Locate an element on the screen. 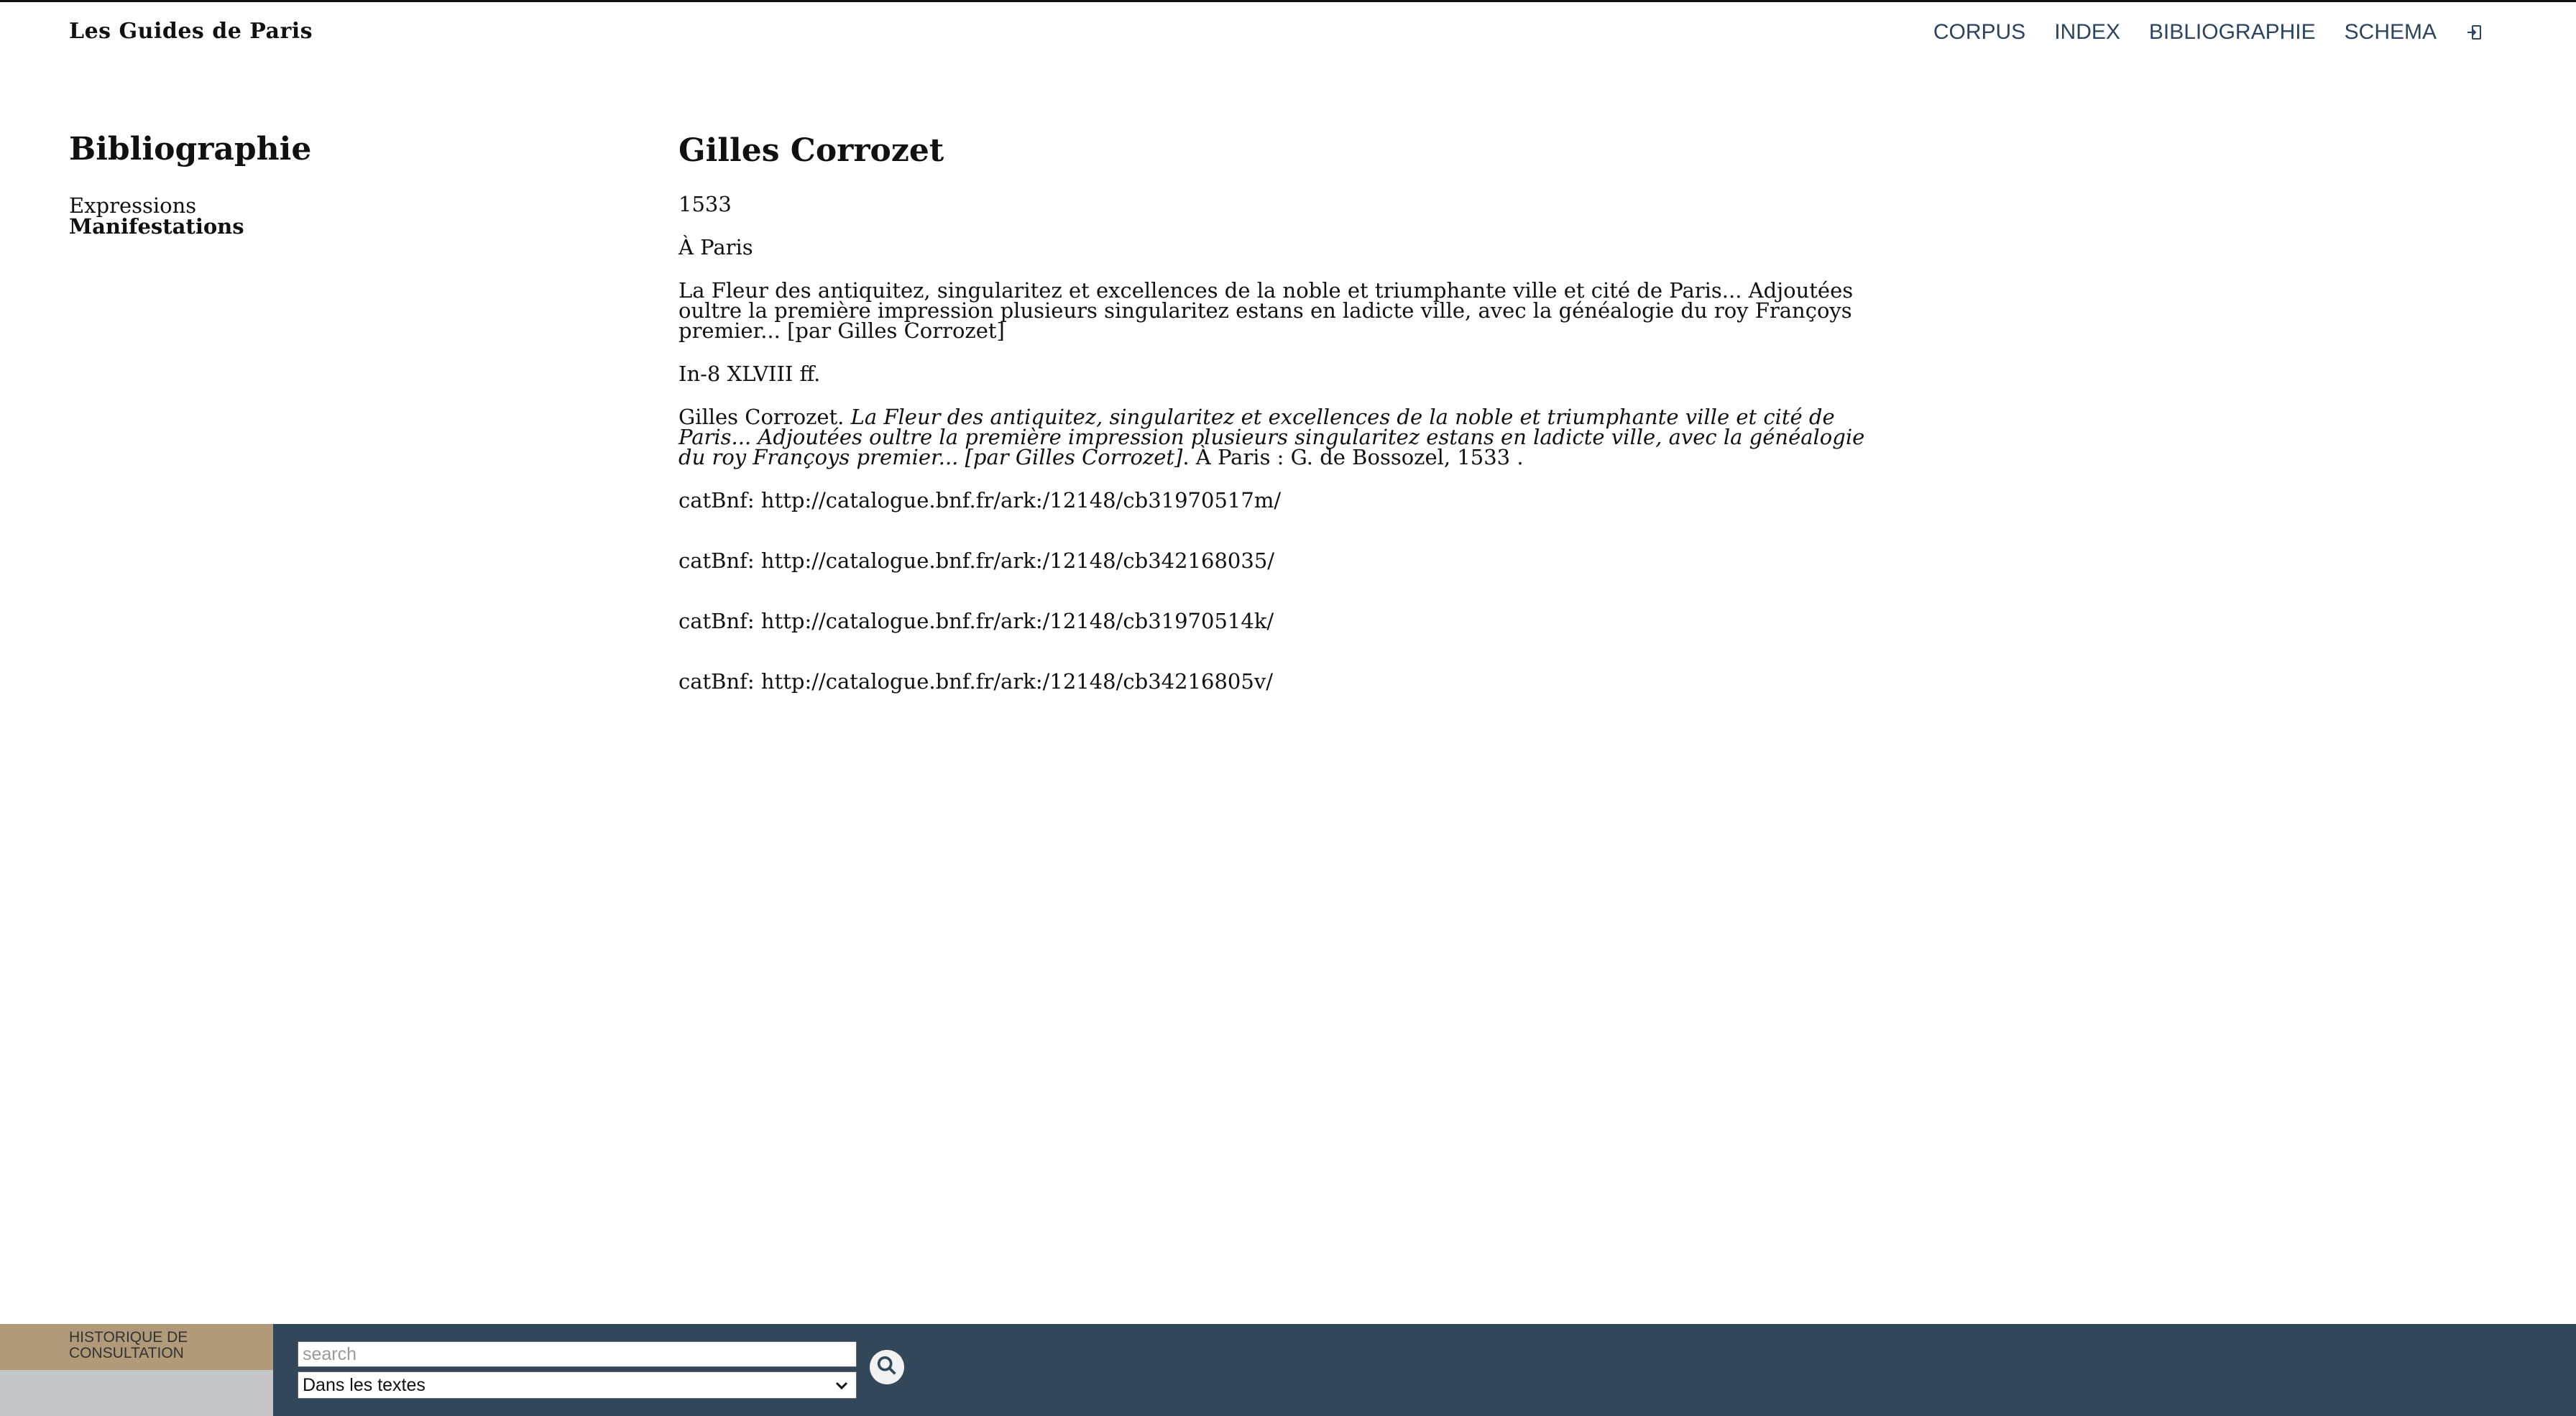 The width and height of the screenshot is (2576, 1416). search-icon is located at coordinates (887, 1367).